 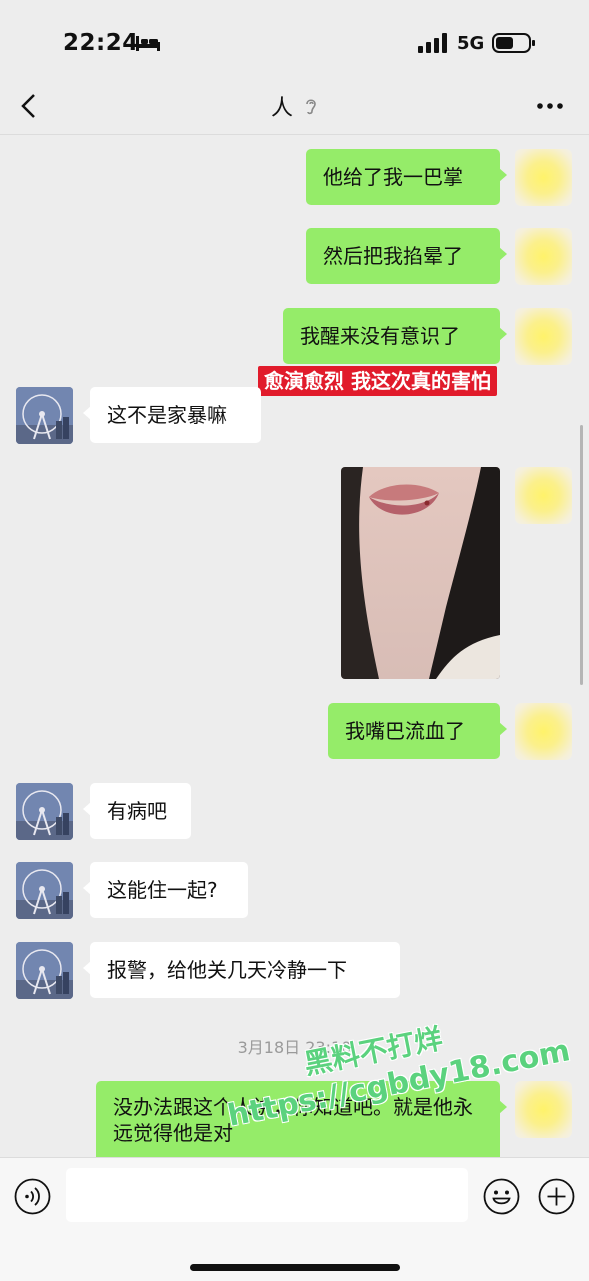 What do you see at coordinates (295, 1267) in the screenshot?
I see `home-indicator` at bounding box center [295, 1267].